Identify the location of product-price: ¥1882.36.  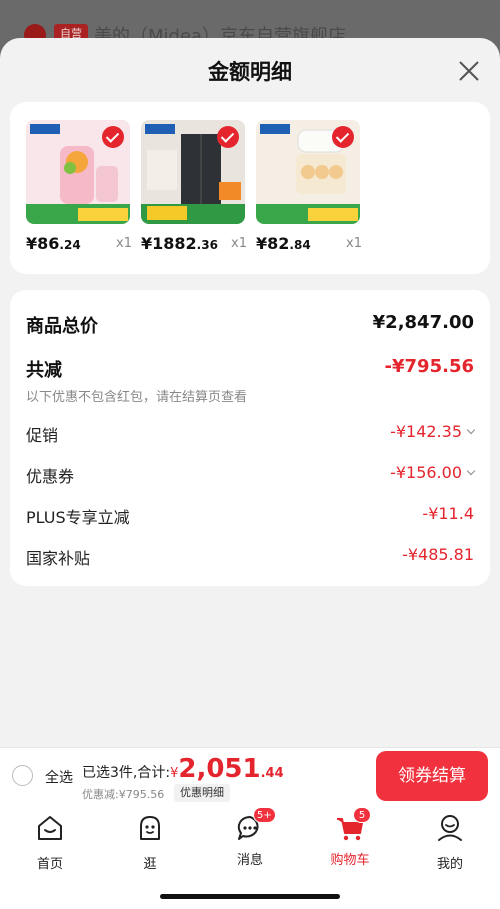
(179, 243).